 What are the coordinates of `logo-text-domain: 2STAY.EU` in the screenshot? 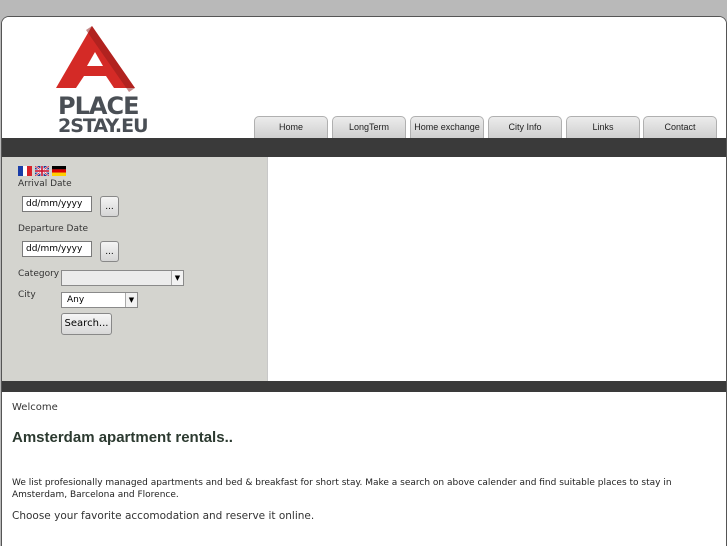 It's located at (103, 126).